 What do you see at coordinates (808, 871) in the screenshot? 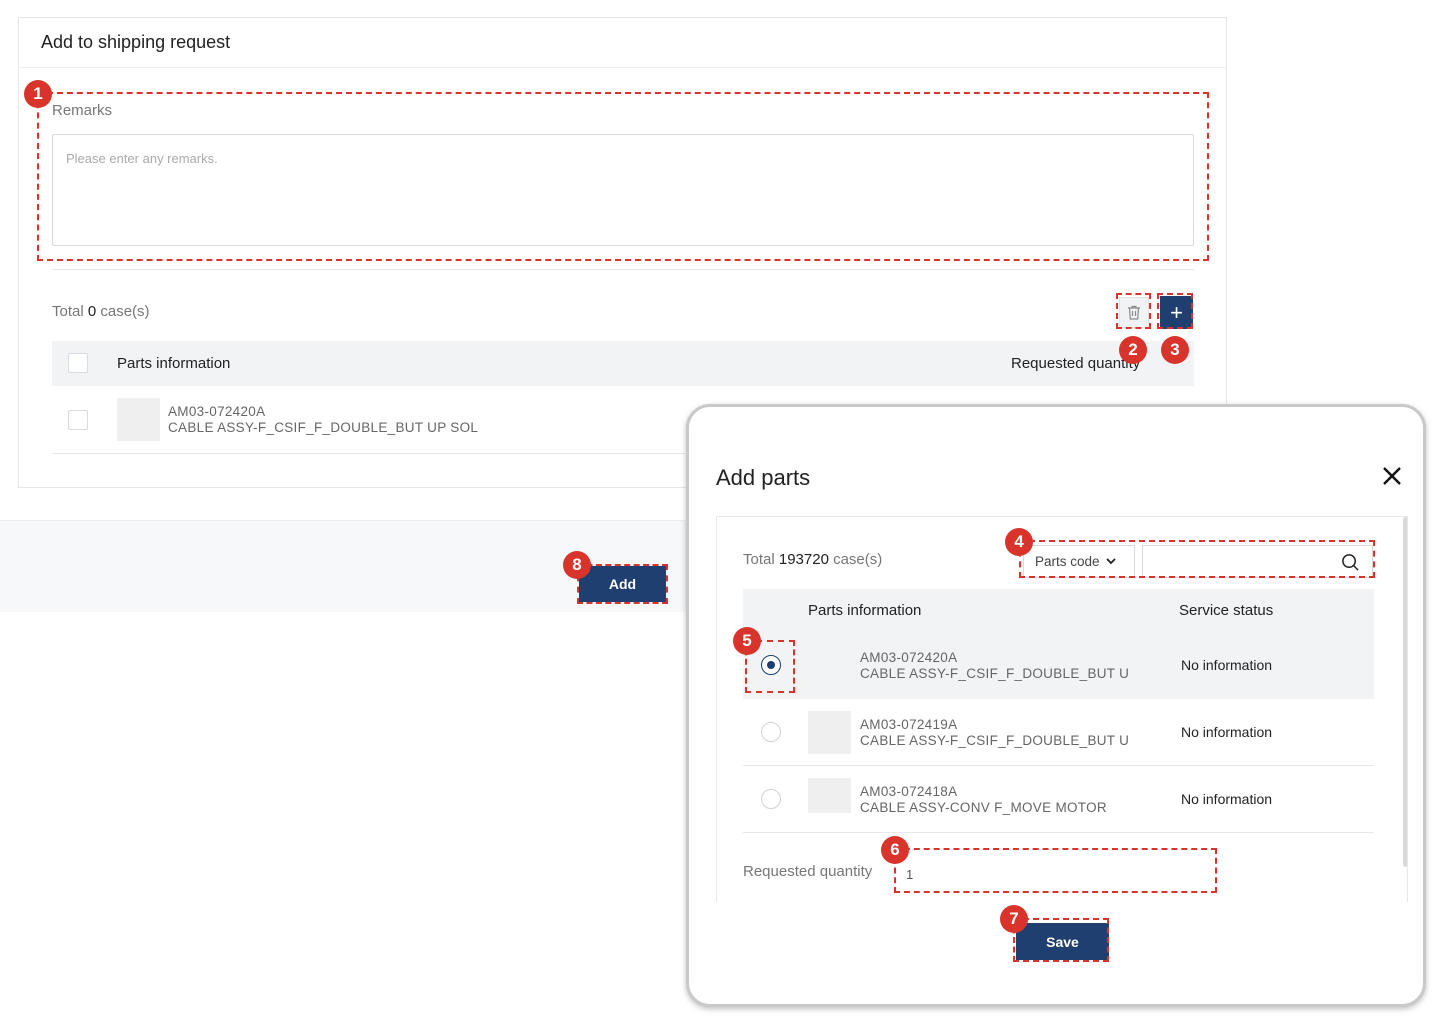
I see `requested-quantity-label: Requested quantity` at bounding box center [808, 871].